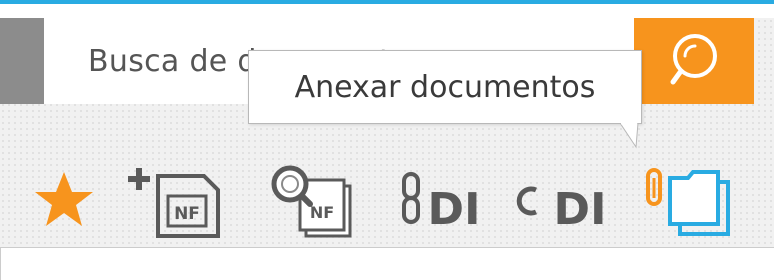 The image size is (774, 280). What do you see at coordinates (174, 203) in the screenshot?
I see `add-nf-document-icon: NF` at bounding box center [174, 203].